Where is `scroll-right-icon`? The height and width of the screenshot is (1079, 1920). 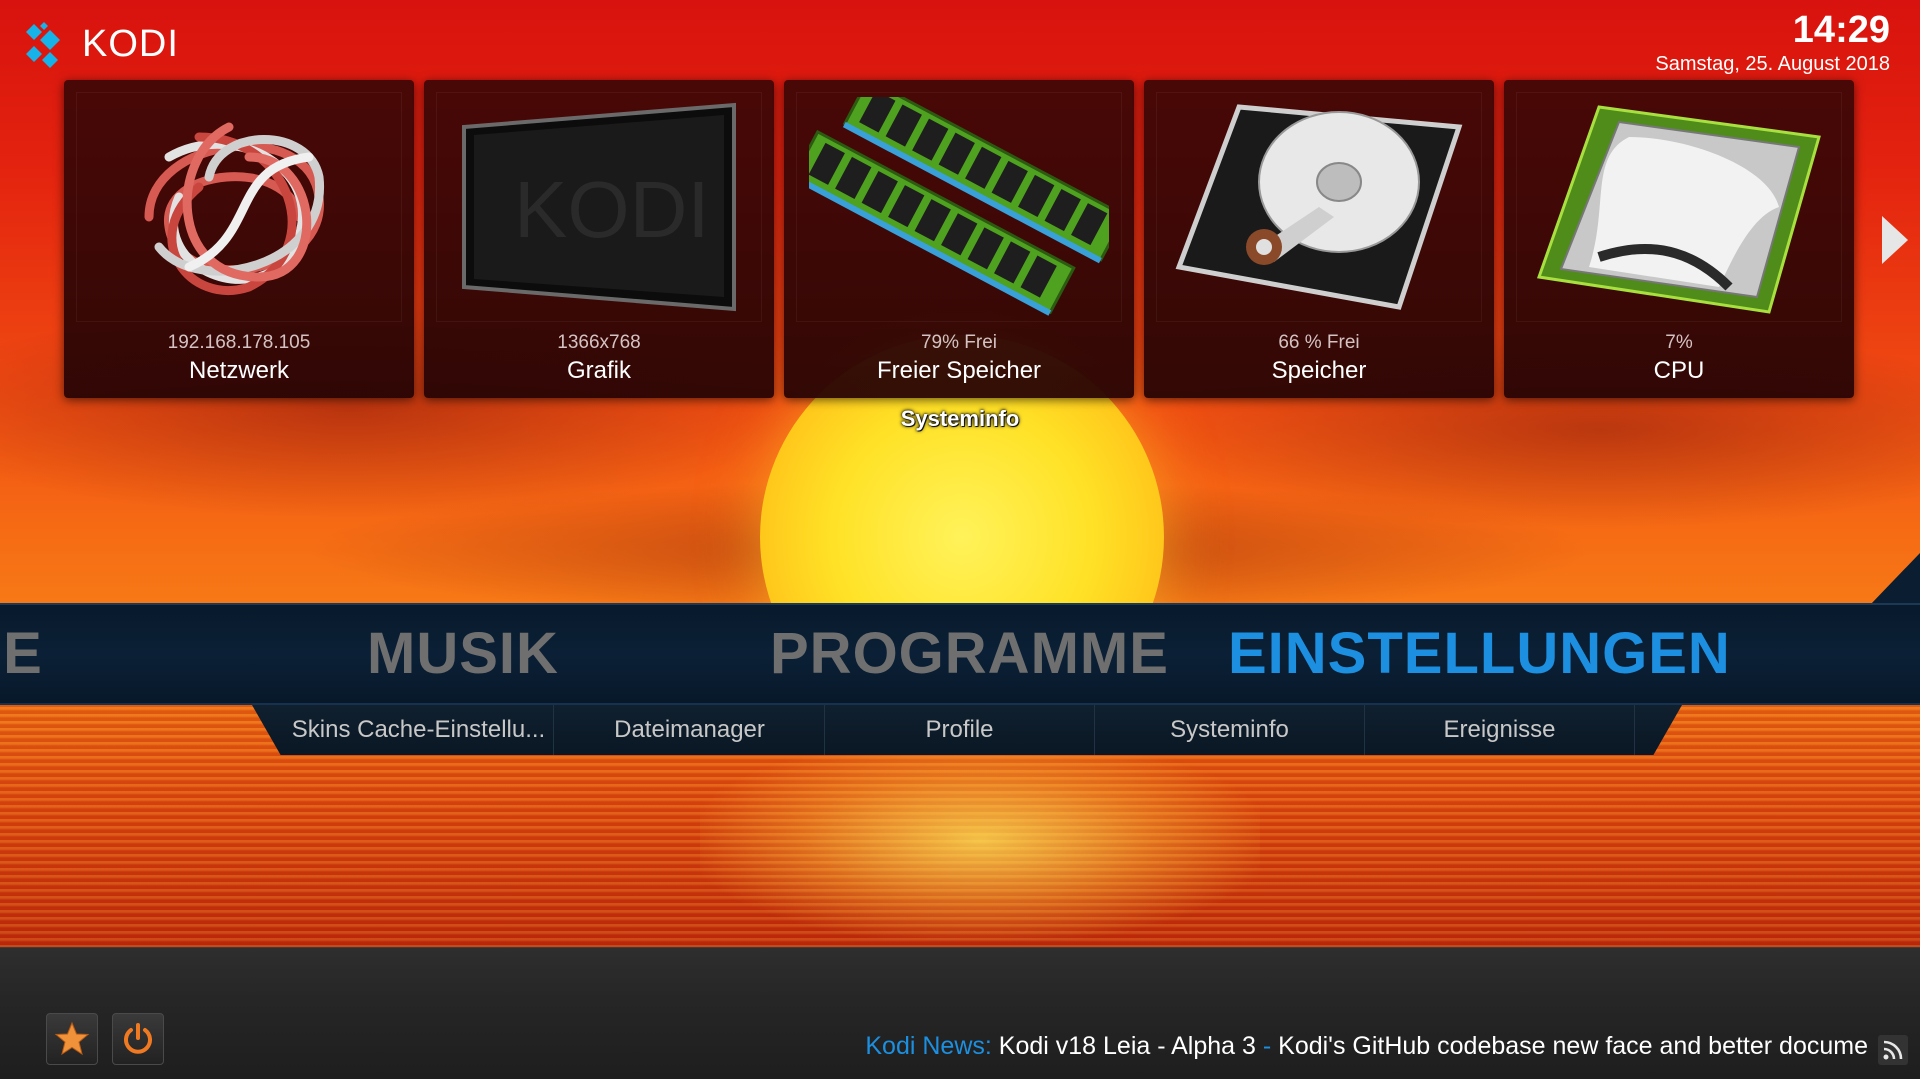
scroll-right-icon is located at coordinates (1895, 242).